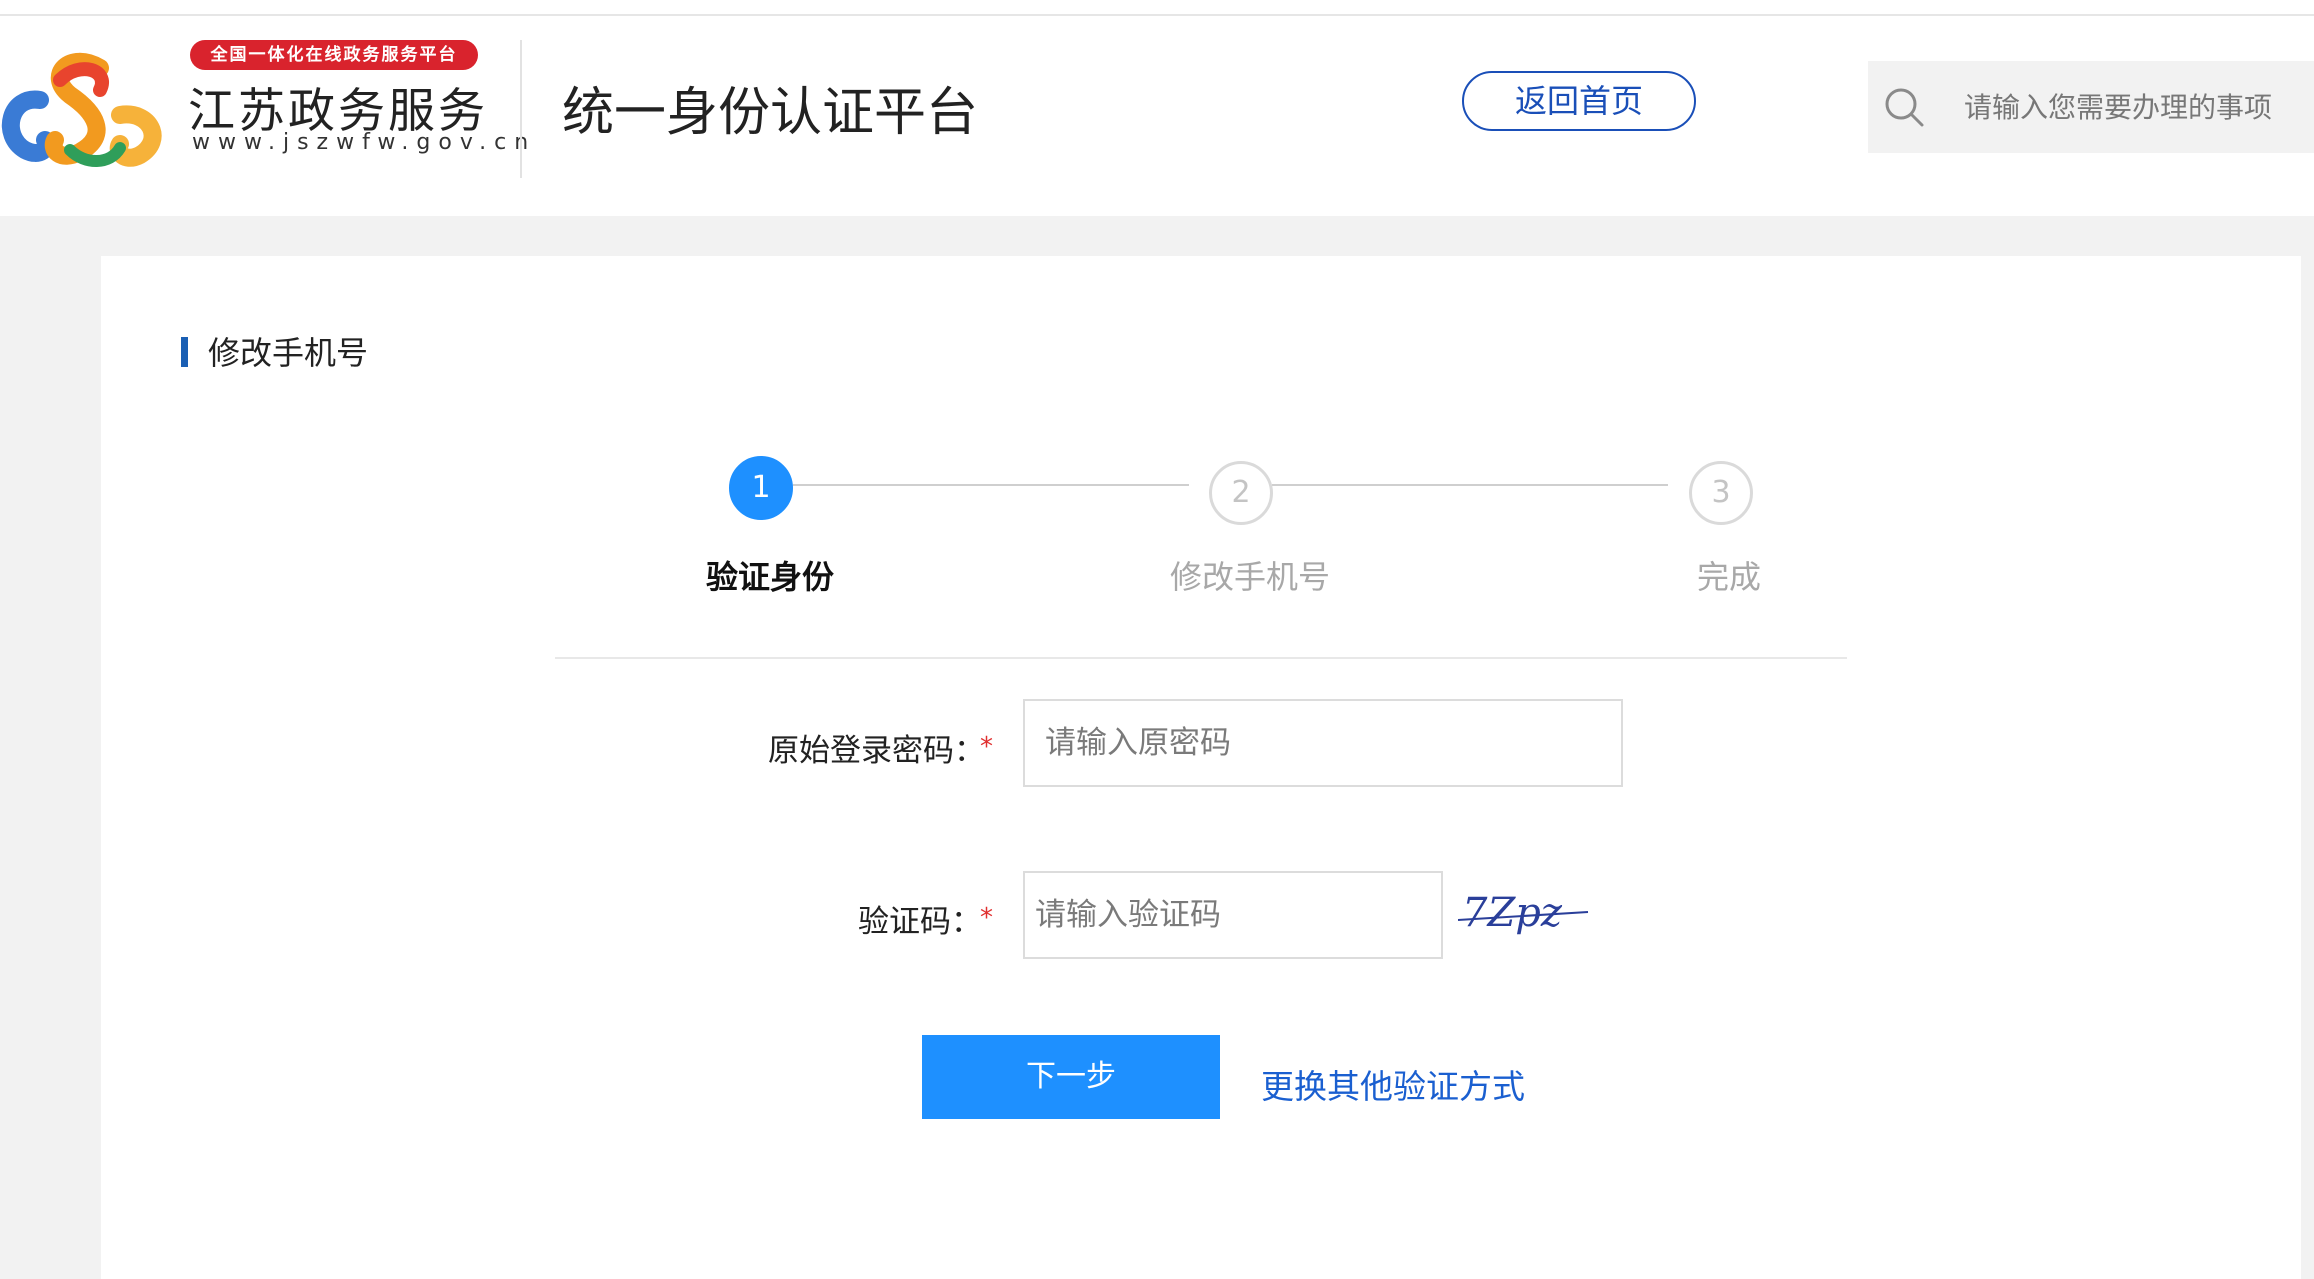 The height and width of the screenshot is (1279, 2314). Describe the element at coordinates (761, 488) in the screenshot. I see `step-1-circle: 1` at that location.